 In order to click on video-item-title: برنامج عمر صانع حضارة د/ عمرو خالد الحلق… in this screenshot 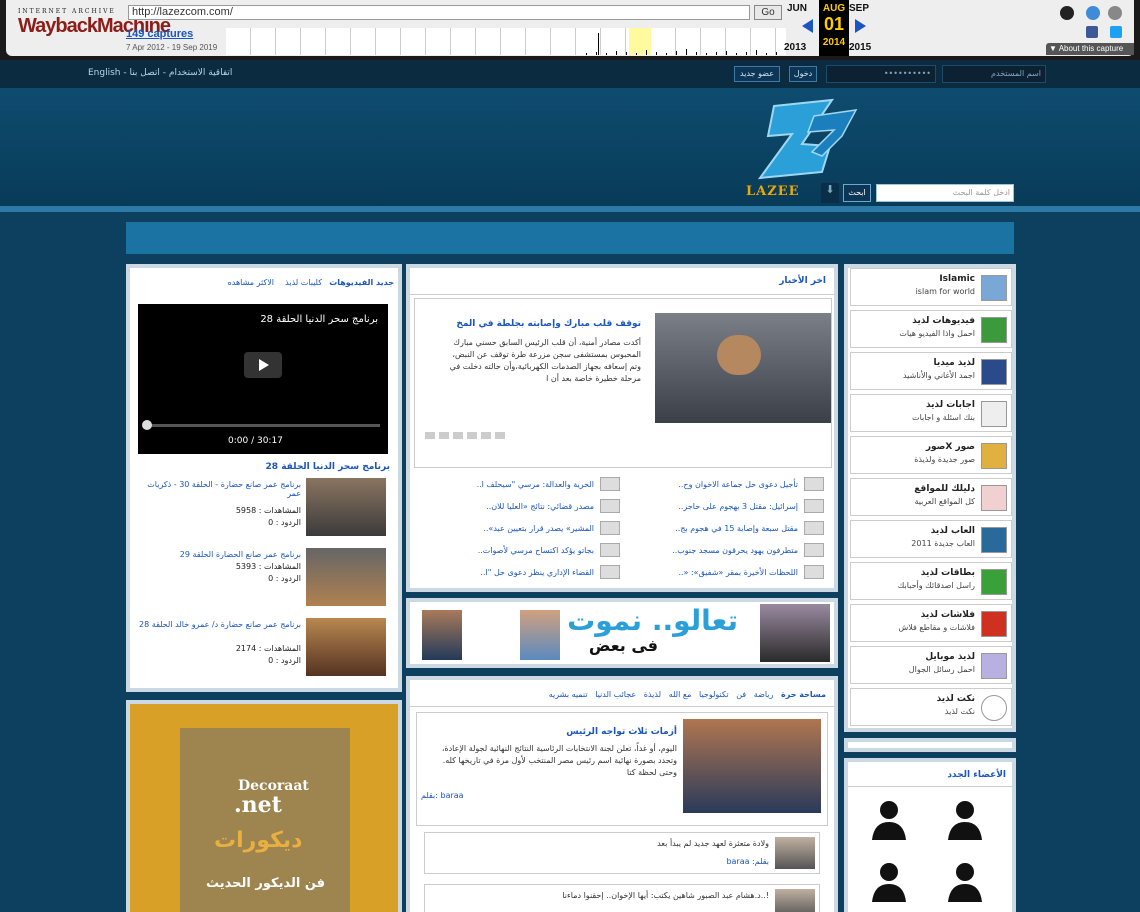, I will do `click(218, 624)`.